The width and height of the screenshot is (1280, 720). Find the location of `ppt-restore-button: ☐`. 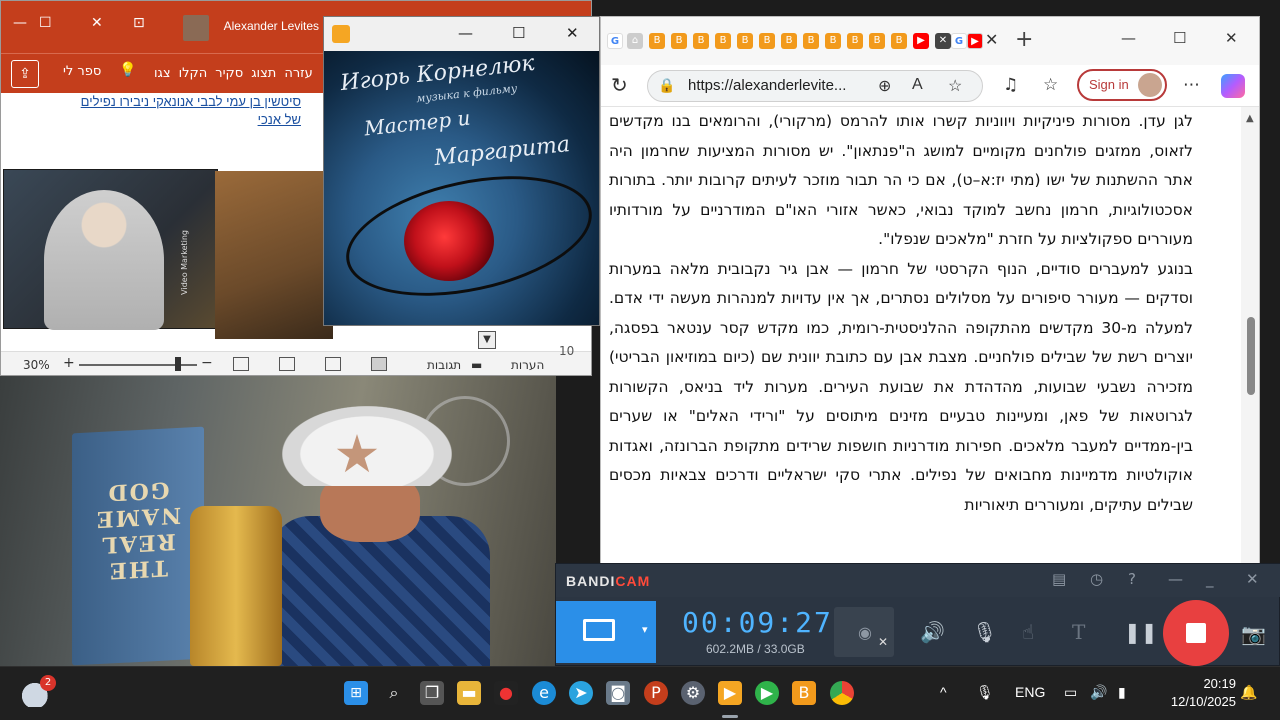

ppt-restore-button: ☐ is located at coordinates (45, 23).